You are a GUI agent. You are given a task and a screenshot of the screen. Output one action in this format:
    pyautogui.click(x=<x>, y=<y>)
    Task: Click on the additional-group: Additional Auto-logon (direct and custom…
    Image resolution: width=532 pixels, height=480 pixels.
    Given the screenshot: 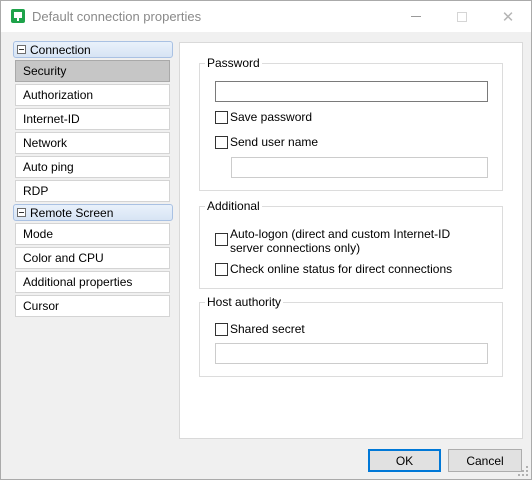 What is the action you would take?
    pyautogui.click(x=351, y=244)
    